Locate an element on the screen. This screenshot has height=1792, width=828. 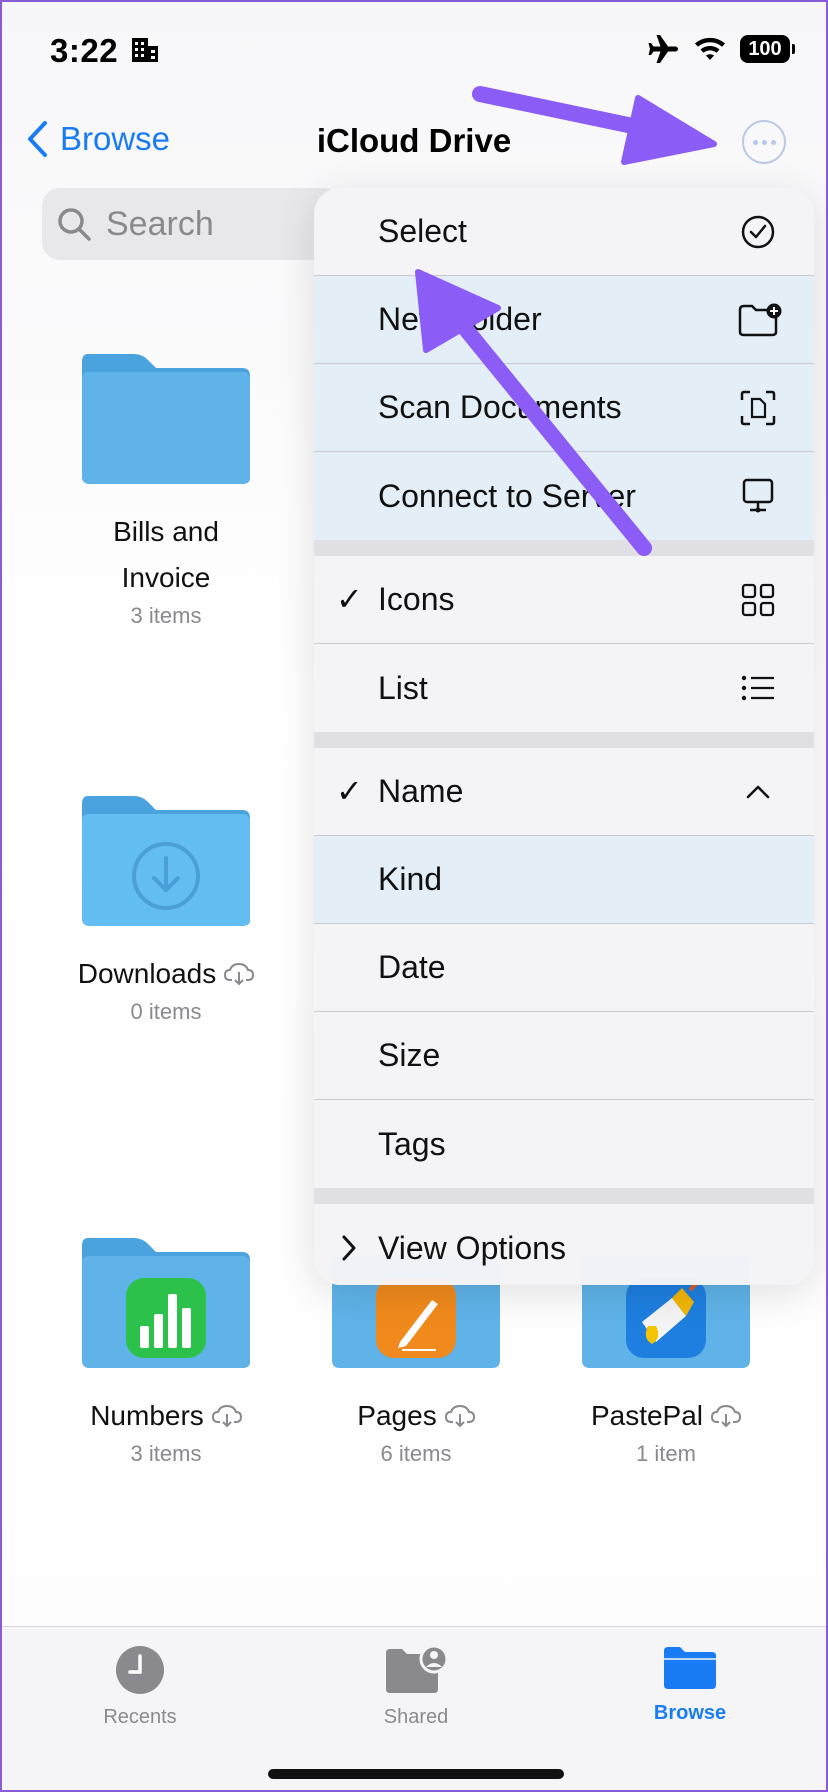
menu-item-sort-kind: Kind is located at coordinates (564, 880).